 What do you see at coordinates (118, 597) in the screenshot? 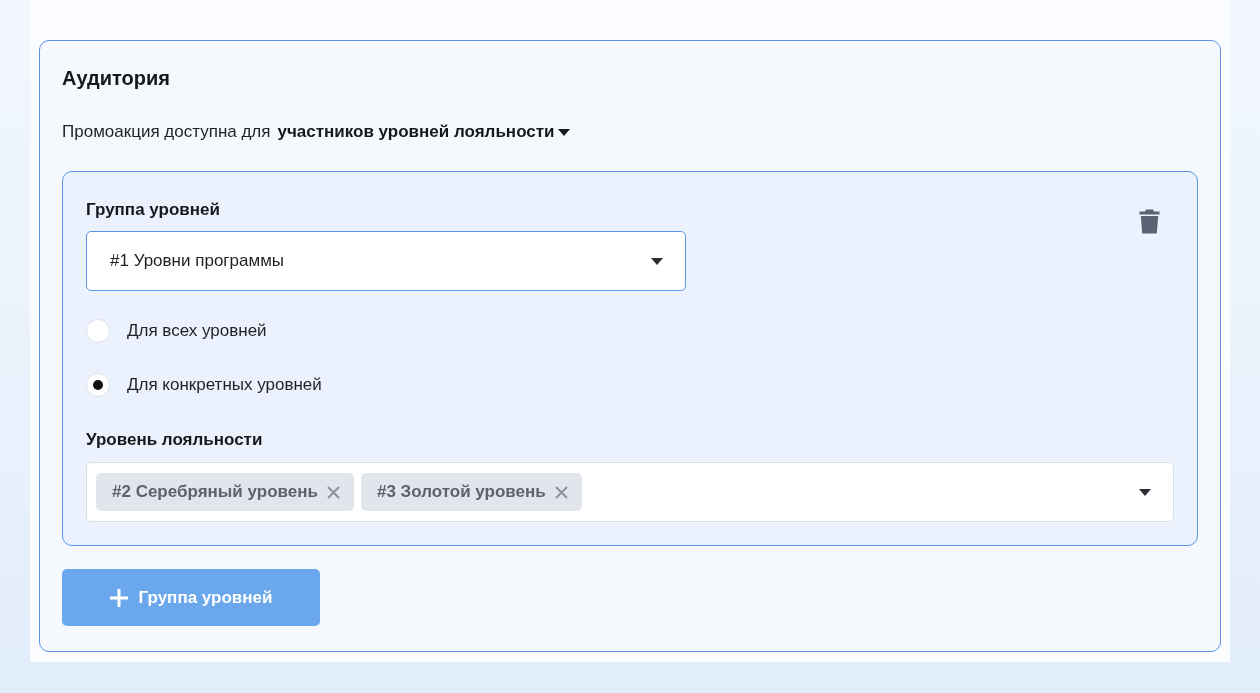
I see `plus-icon` at bounding box center [118, 597].